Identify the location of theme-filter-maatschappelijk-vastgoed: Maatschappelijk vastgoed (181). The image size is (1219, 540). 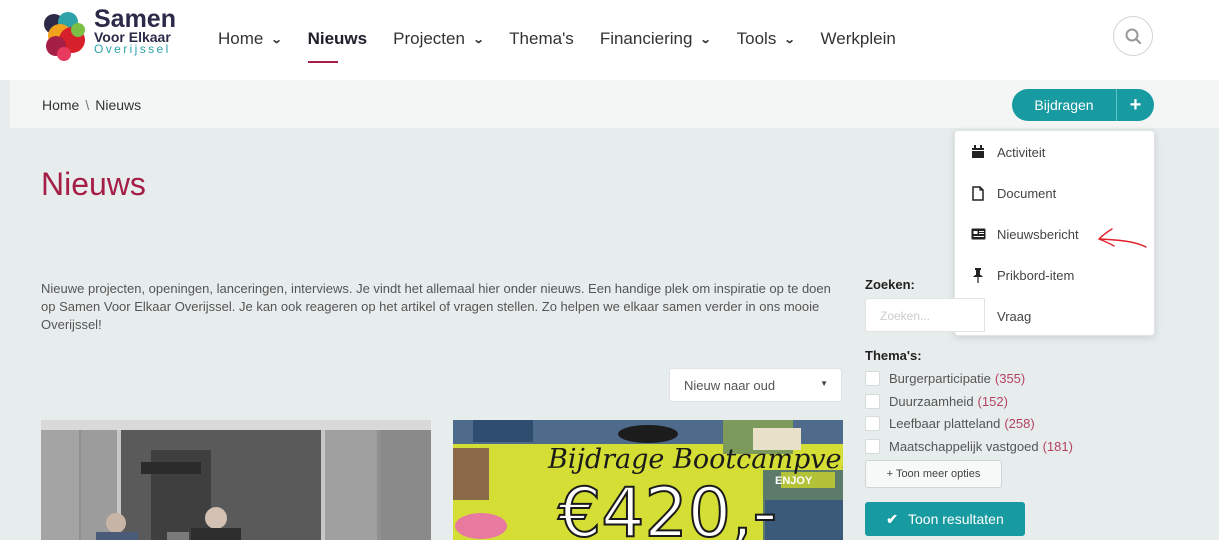
(969, 446).